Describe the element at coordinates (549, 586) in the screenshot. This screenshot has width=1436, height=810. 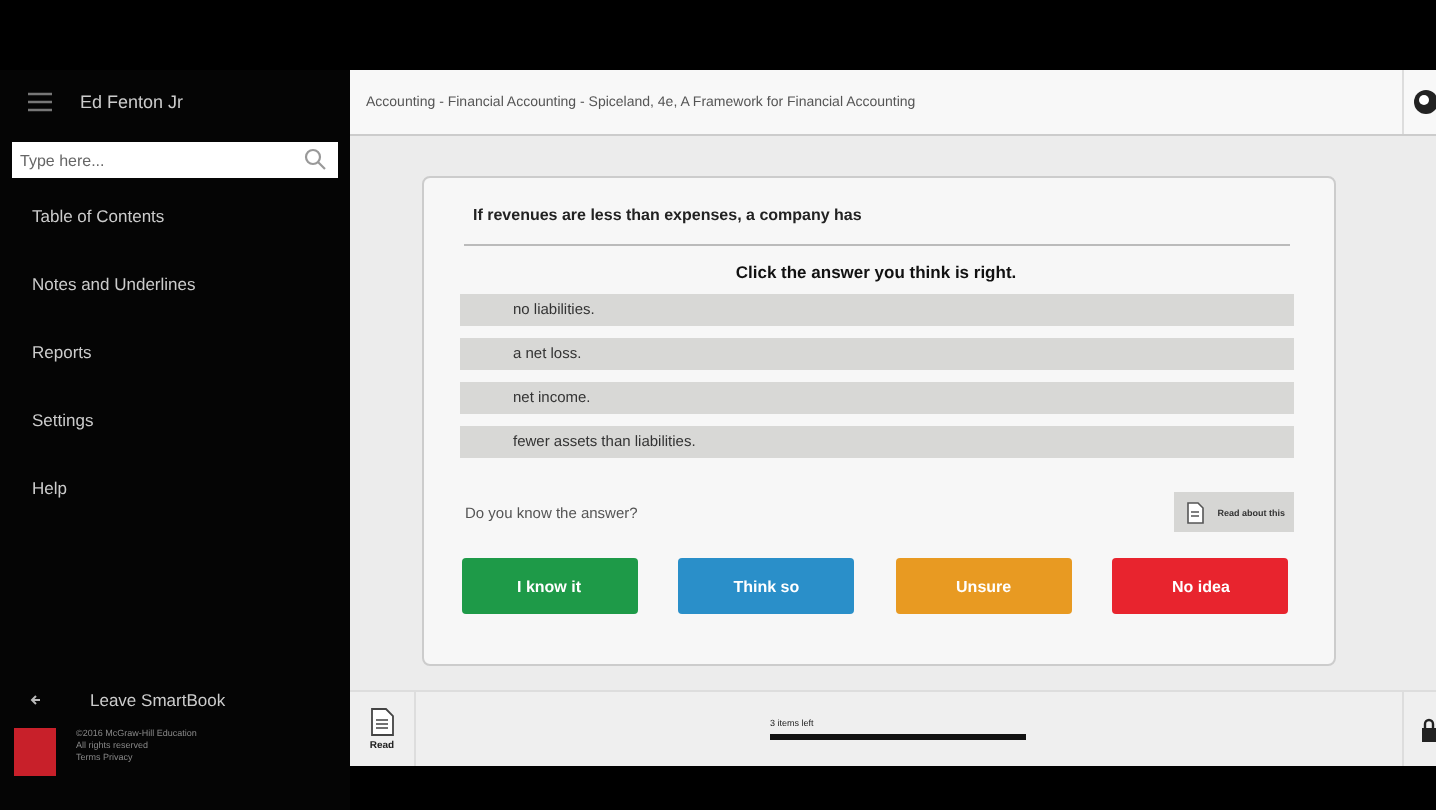
I see `confidence-button: I know it` at that location.